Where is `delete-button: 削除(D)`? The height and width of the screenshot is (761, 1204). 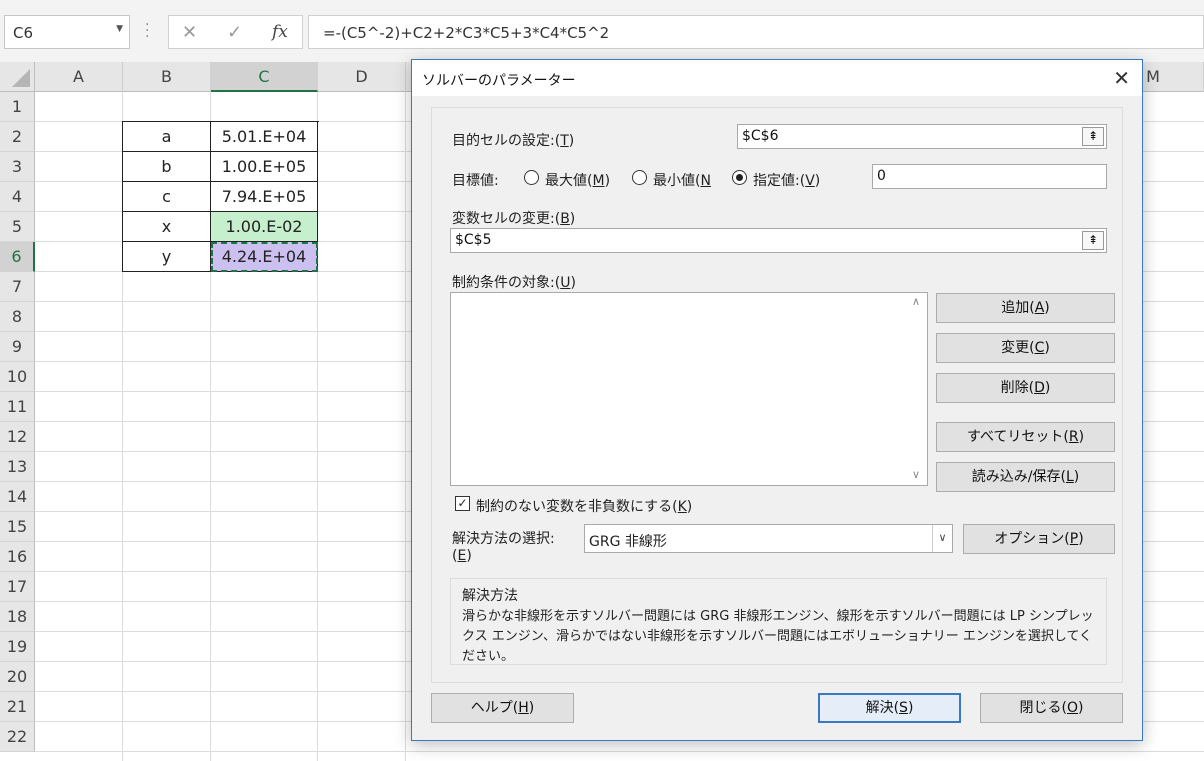 delete-button: 削除(D) is located at coordinates (1025, 388).